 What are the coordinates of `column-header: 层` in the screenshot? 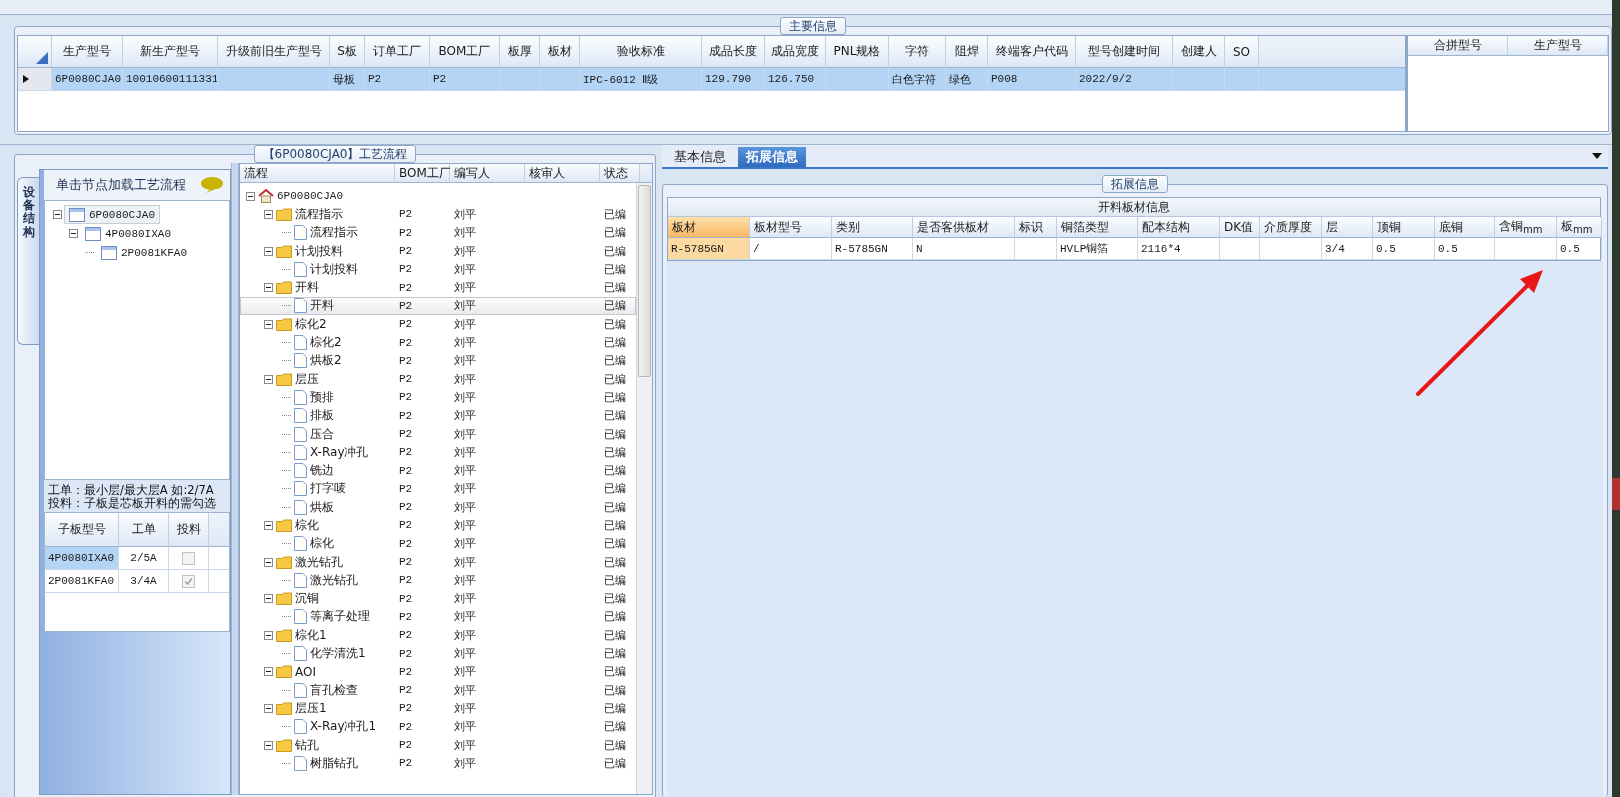 It's located at (1347, 227).